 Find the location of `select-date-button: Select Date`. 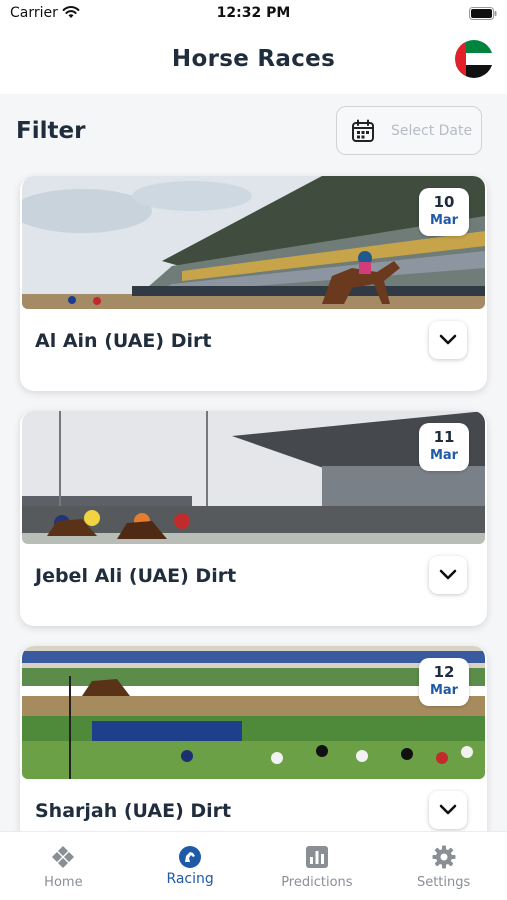

select-date-button: Select Date is located at coordinates (409, 130).